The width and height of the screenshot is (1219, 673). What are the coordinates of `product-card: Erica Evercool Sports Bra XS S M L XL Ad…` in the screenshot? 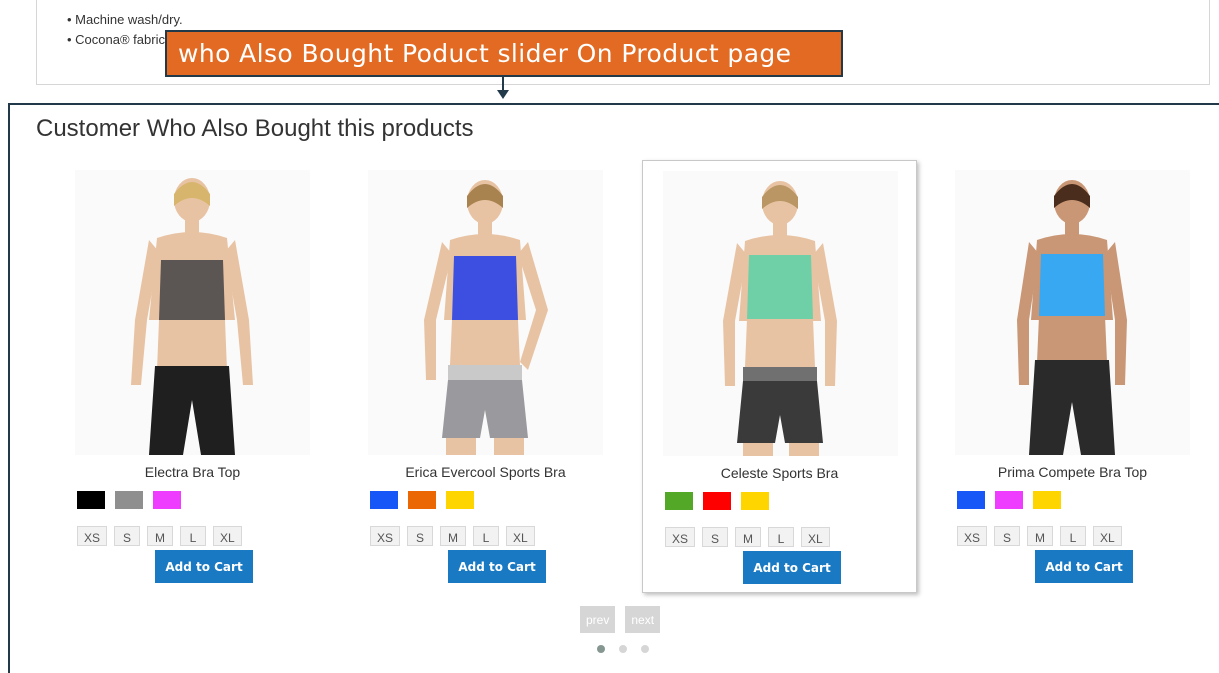 It's located at (485, 376).